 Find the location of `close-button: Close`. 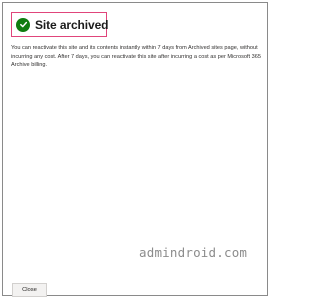

close-button: Close is located at coordinates (29, 290).